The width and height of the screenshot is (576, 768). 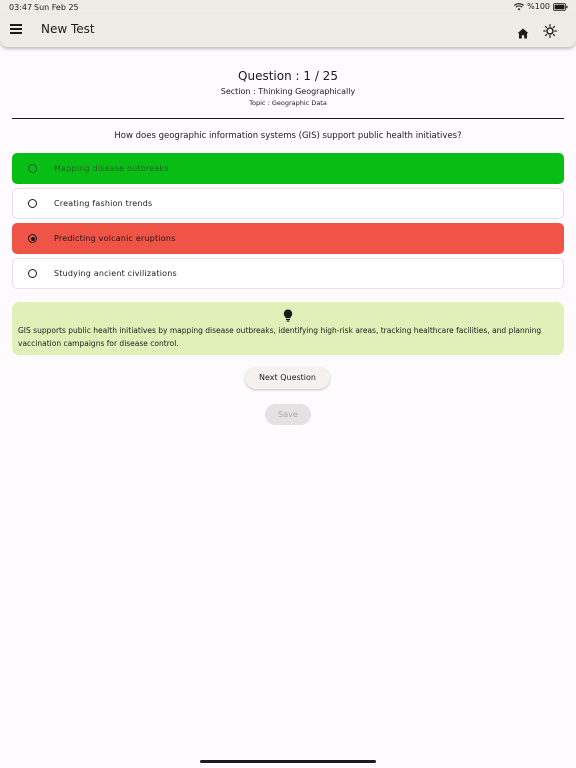 I want to click on home-indicator, so click(x=288, y=761).